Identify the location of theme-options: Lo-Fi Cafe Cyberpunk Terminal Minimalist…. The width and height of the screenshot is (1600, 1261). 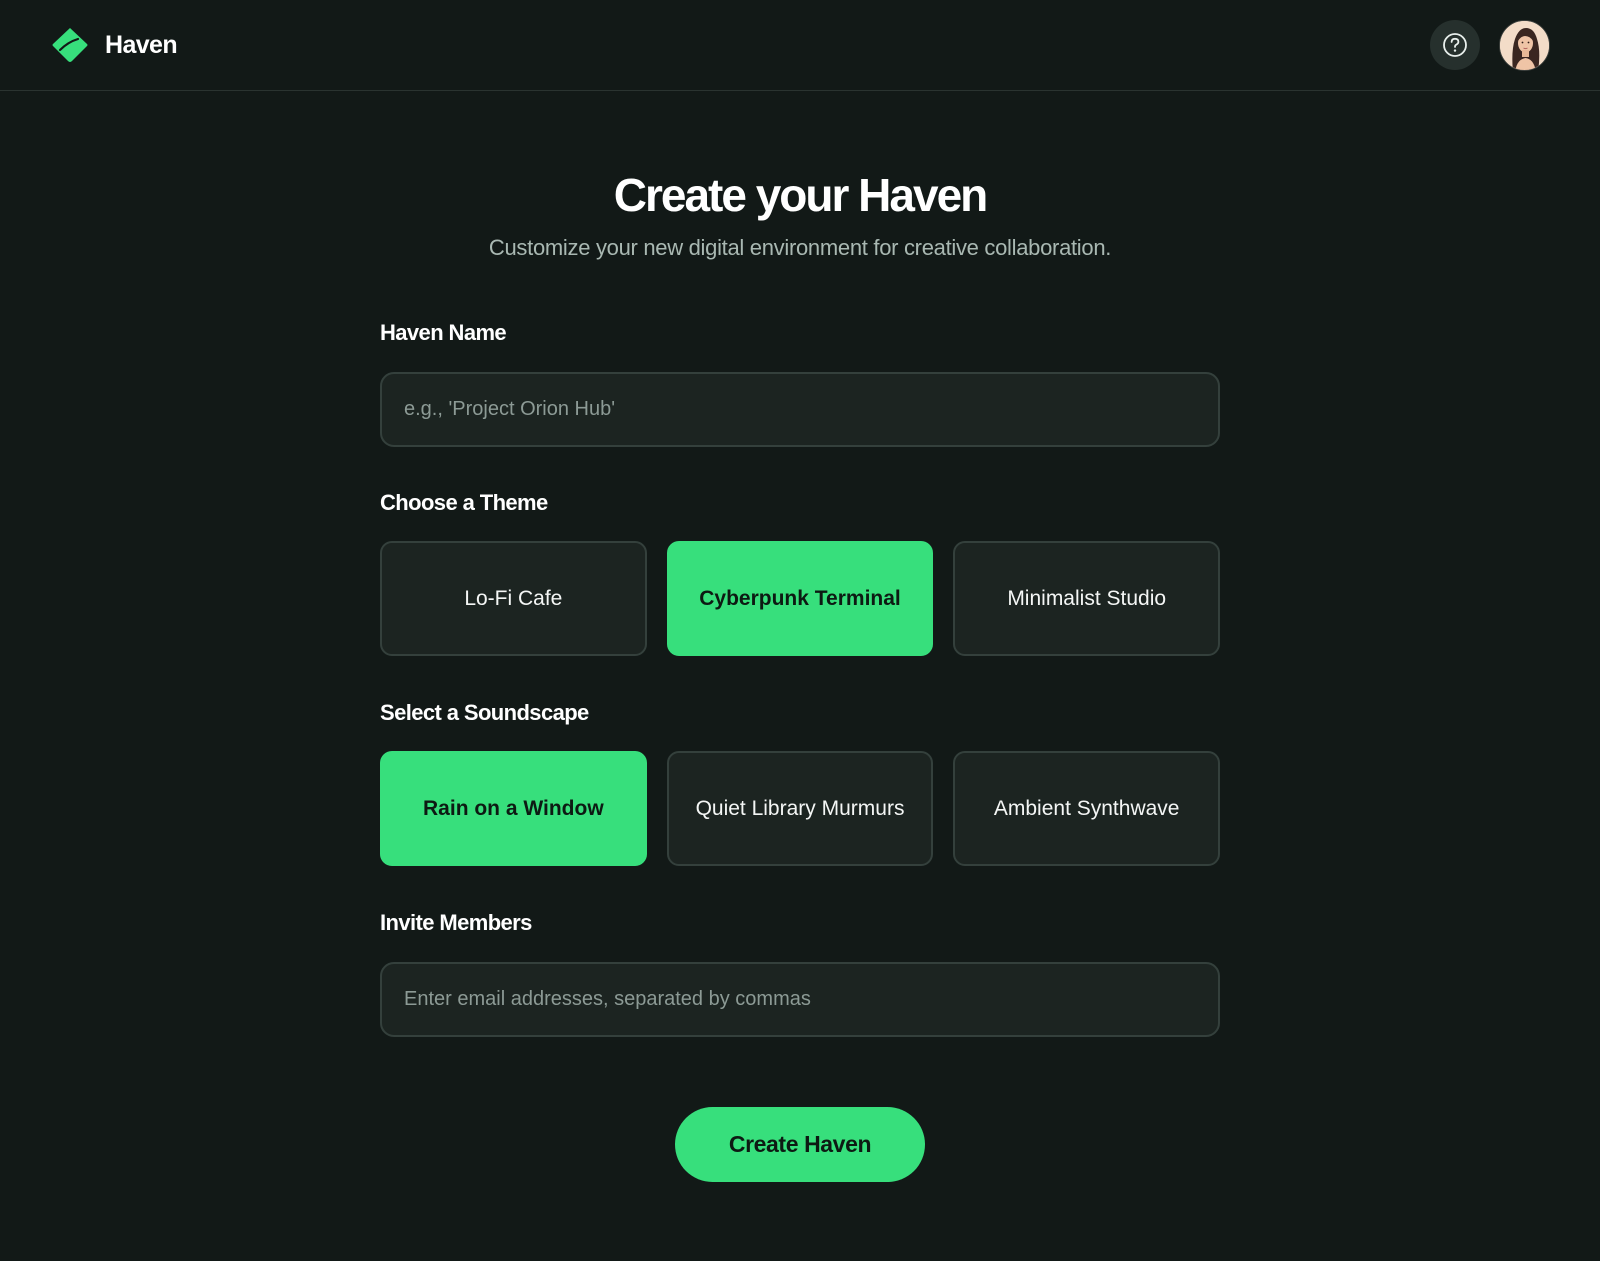
(800, 598).